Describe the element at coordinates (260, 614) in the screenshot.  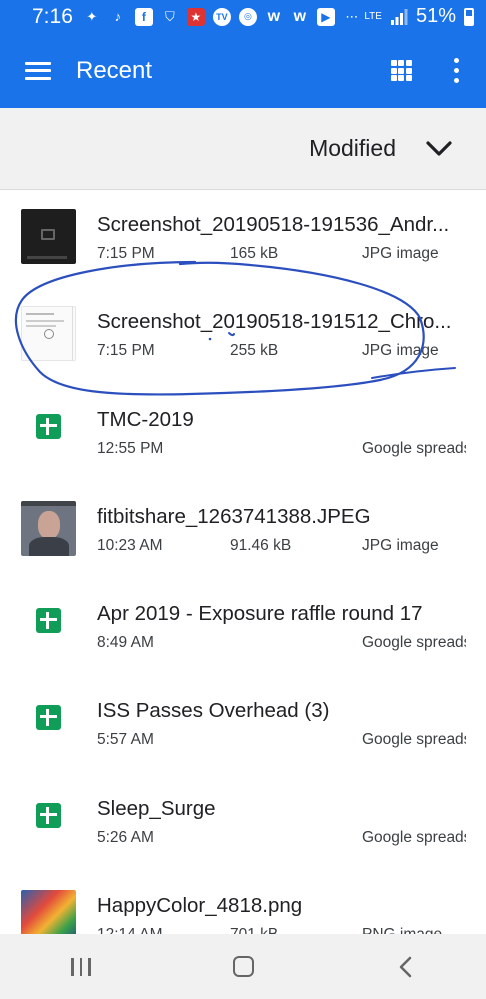
I see `file-name: Apr 2019 - Exposure raffle round 17` at that location.